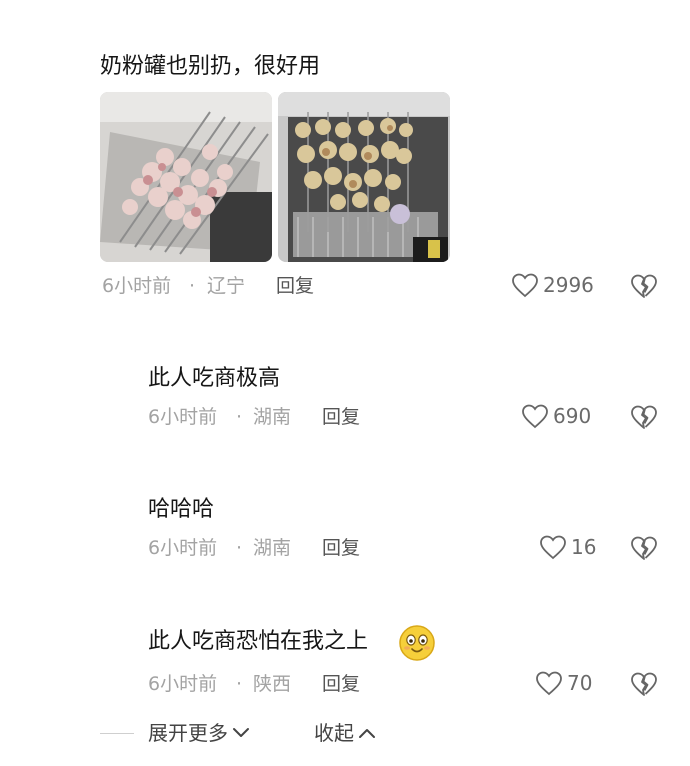 The image size is (690, 766). I want to click on divider-line, so click(117, 733).